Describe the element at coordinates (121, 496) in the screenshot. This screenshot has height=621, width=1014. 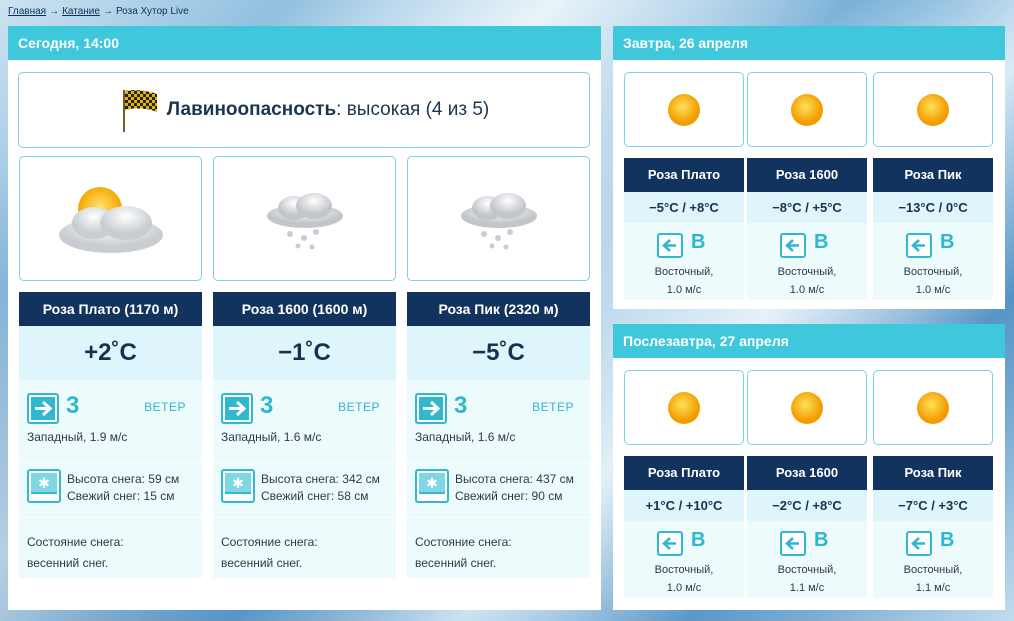
I see `fresh-snow: Свежий снег: 15 см` at that location.